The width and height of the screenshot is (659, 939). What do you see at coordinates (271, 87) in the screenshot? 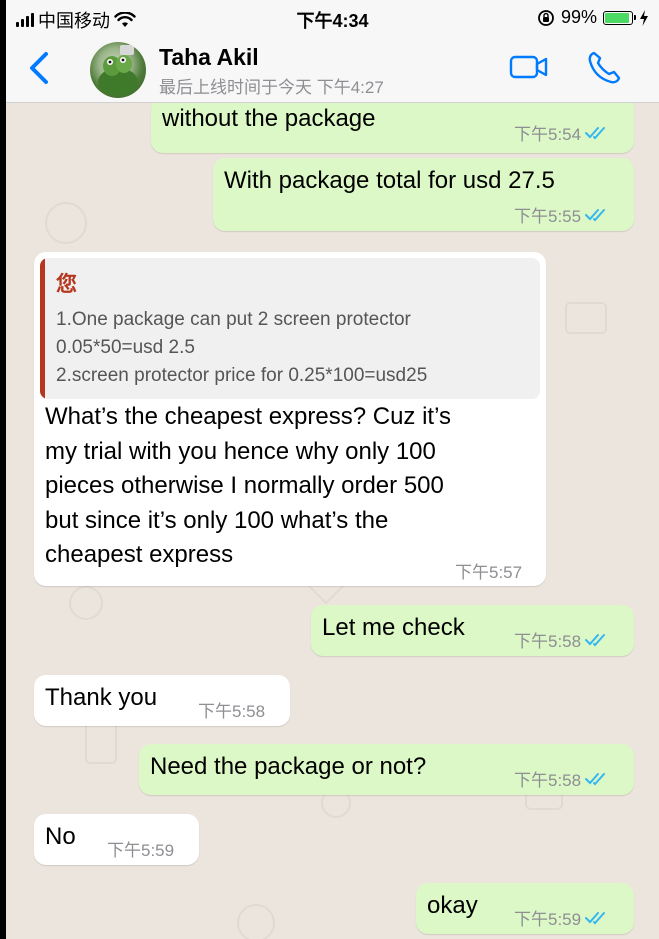
I see `last-seen-status: 最后上线时间于今天 下午4:27` at bounding box center [271, 87].